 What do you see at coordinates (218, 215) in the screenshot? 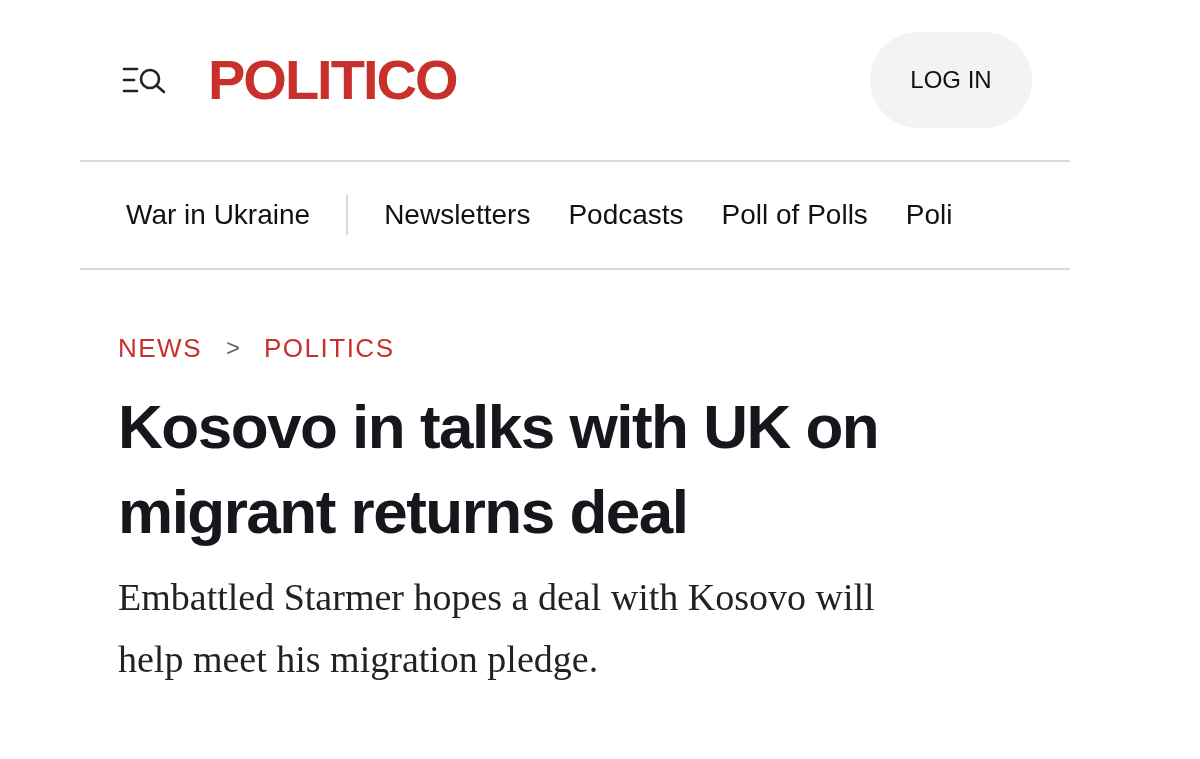
I see `nav-link: War in Ukraine` at bounding box center [218, 215].